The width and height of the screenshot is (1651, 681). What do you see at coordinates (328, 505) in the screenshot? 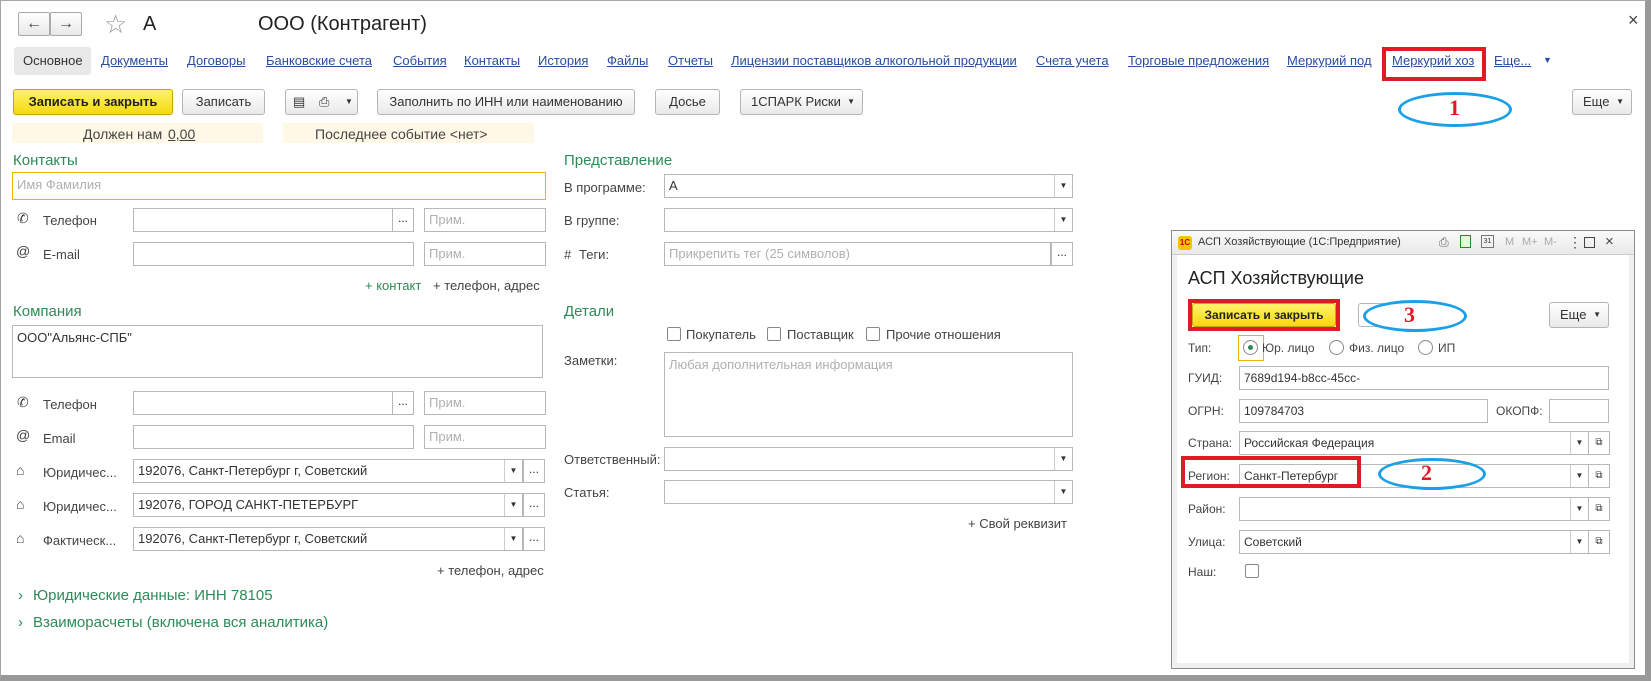
I see `legal-address-2-input: 192076, ГОРОД САНКТ-ПЕТЕРБУРГ ▼` at bounding box center [328, 505].